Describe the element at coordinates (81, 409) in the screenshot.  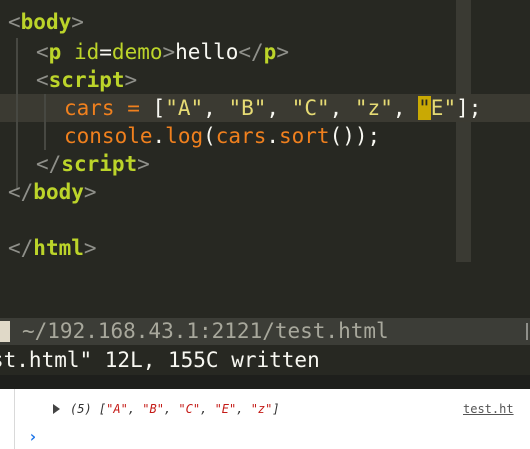
I see `array-count: (5)` at that location.